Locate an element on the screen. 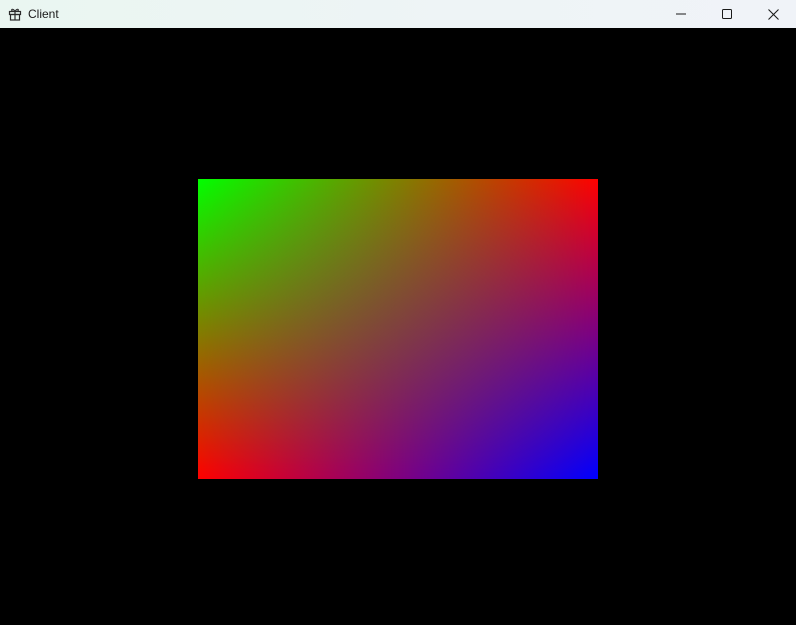 The height and width of the screenshot is (625, 796). minimize-button is located at coordinates (681, 14).